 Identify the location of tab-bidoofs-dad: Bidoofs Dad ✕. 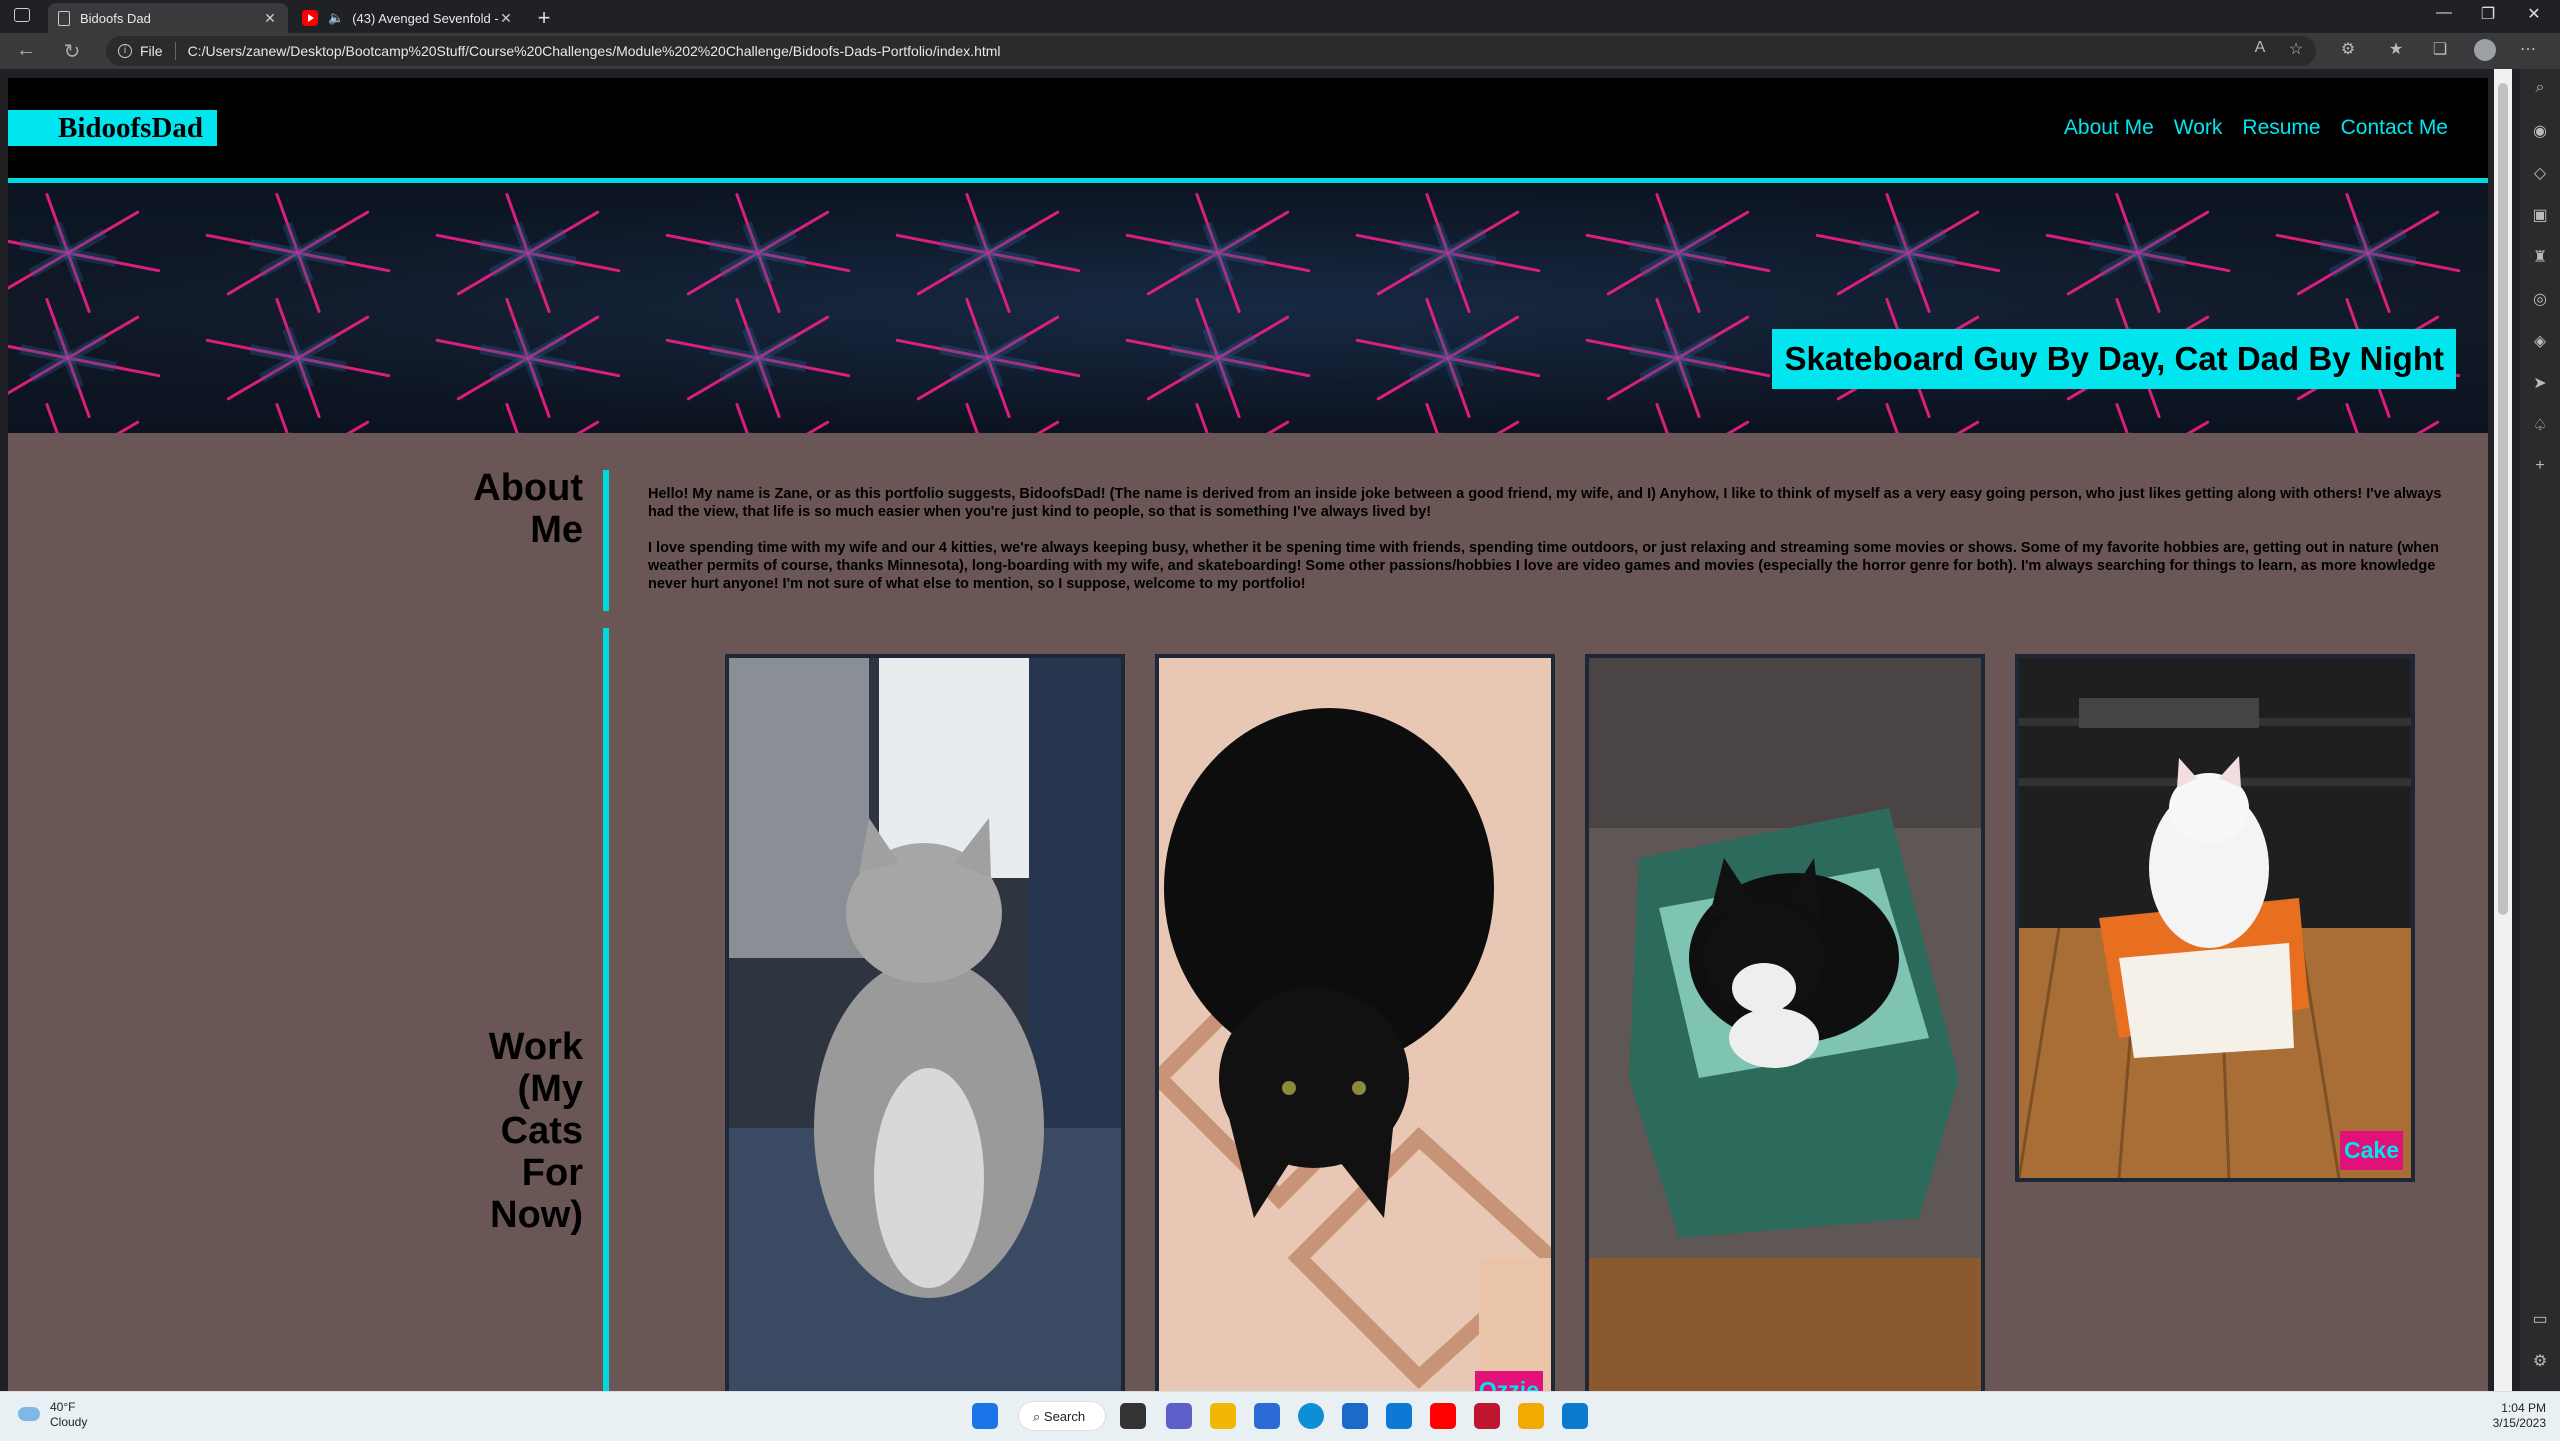
(168, 18).